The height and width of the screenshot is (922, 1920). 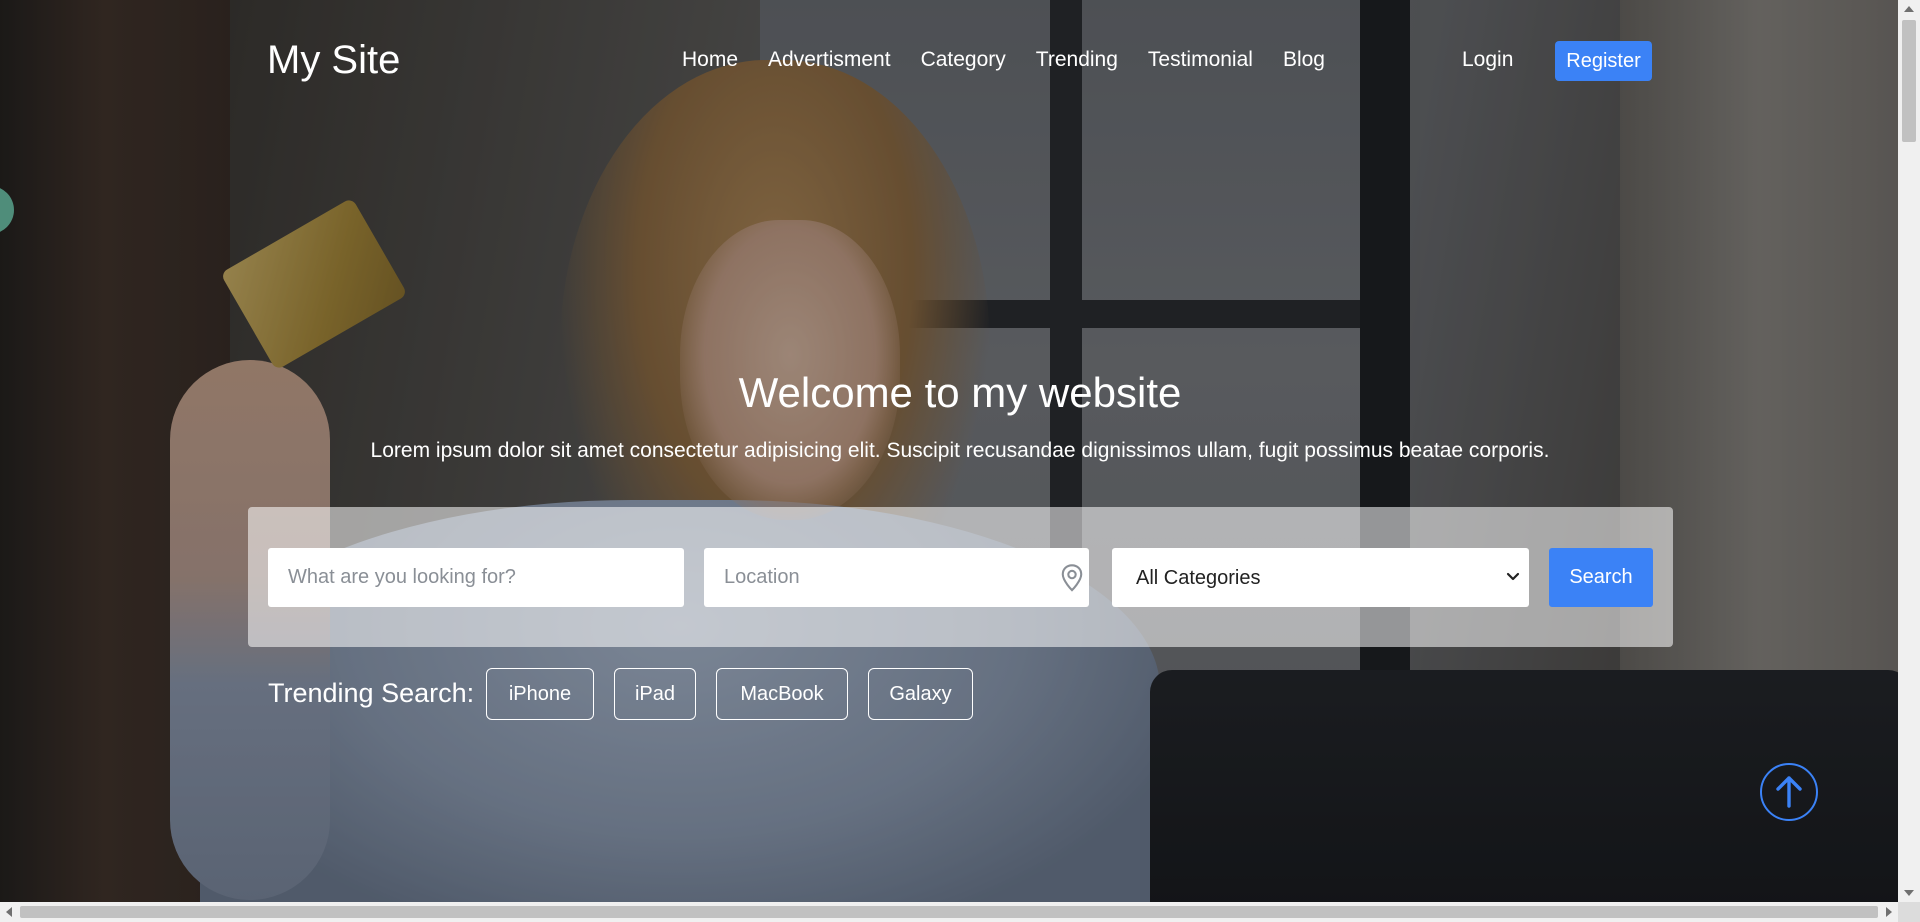 I want to click on nav-trending: Trending, so click(x=1077, y=60).